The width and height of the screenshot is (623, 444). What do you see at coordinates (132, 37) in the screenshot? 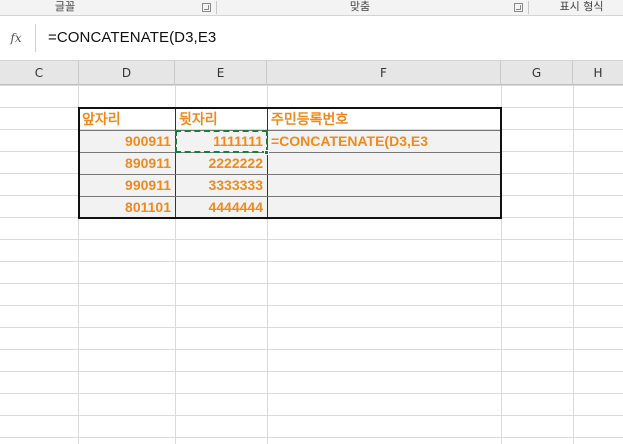
I see `formula-input: =CONCATENATE(D3,E3` at bounding box center [132, 37].